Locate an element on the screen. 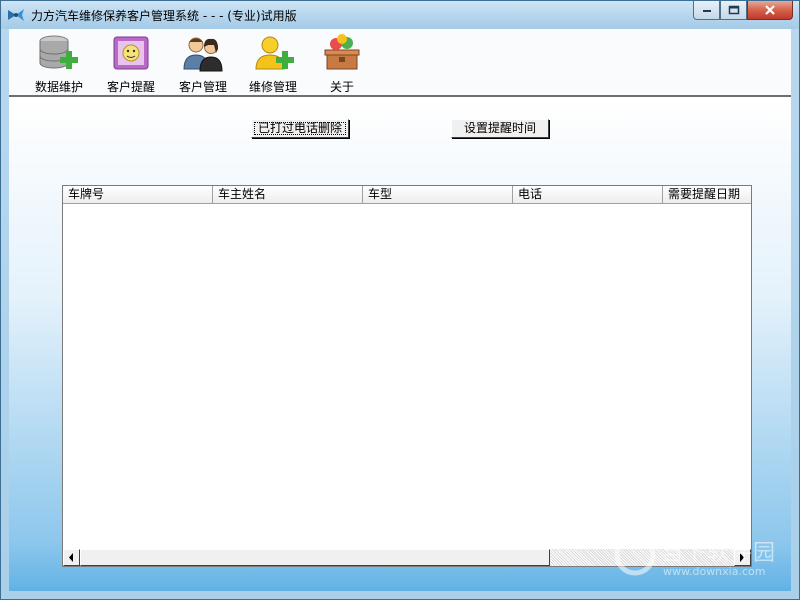 Image resolution: width=800 pixels, height=600 pixels. set-reminder-time-button: 设置提醒时间 is located at coordinates (500, 128).